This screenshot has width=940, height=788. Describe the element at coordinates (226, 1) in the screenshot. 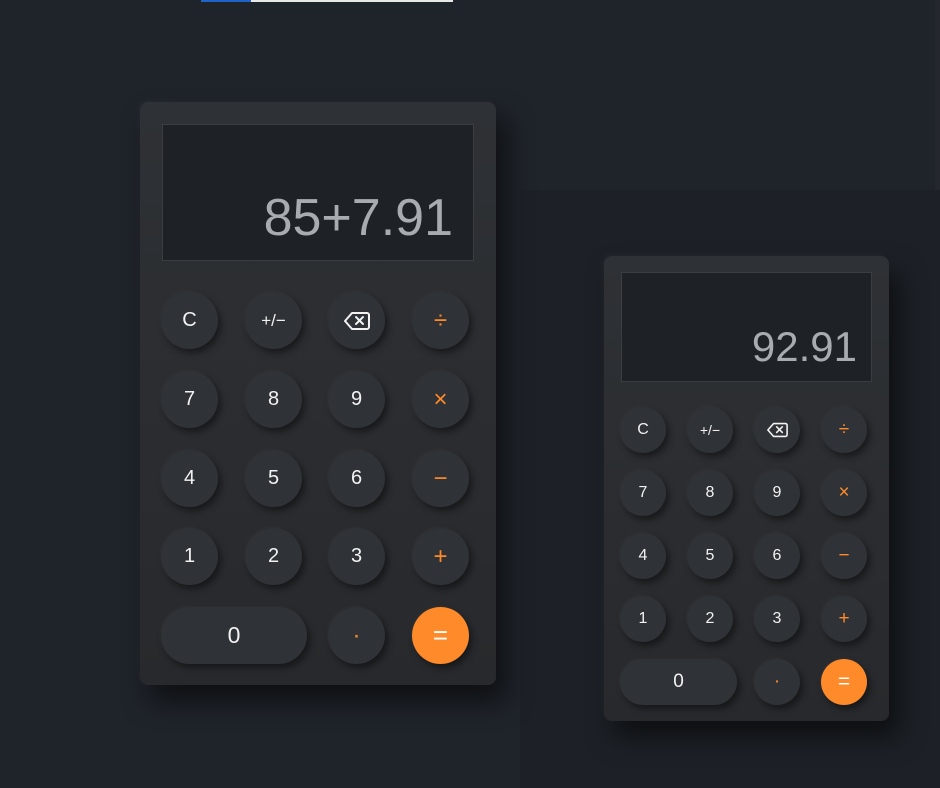

I see `top-strip-blue` at that location.